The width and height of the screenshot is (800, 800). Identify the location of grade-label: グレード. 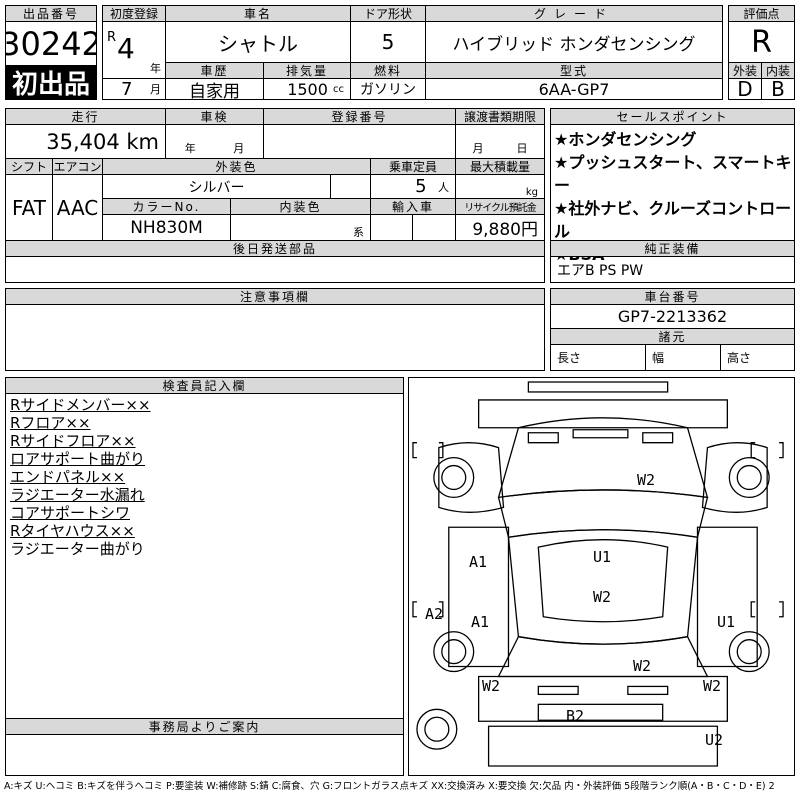
(574, 13).